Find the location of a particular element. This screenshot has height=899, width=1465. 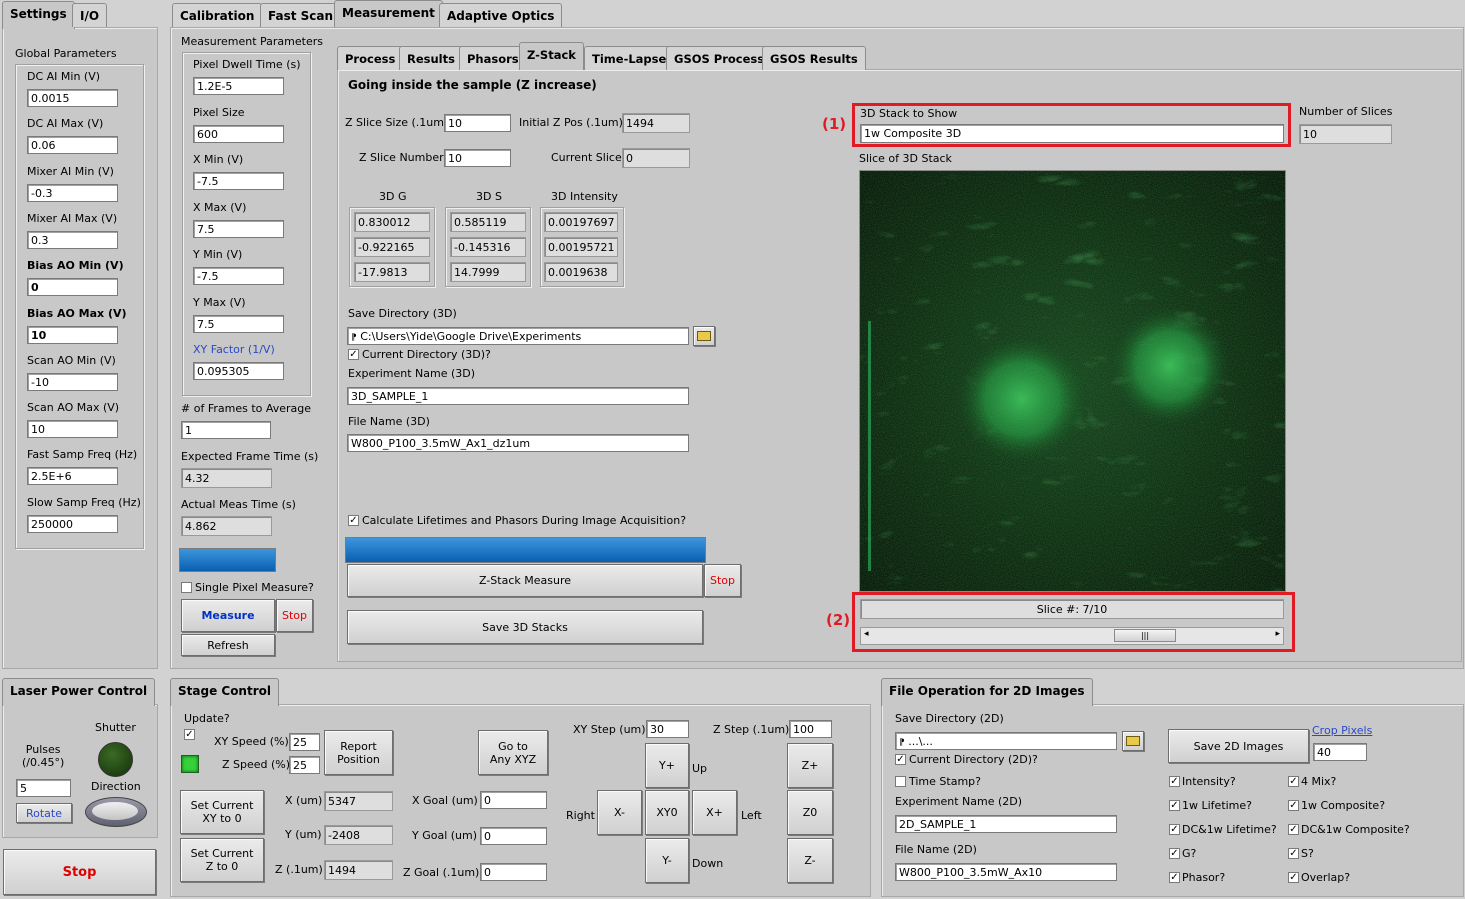

z0-button: Z0 is located at coordinates (810, 812).